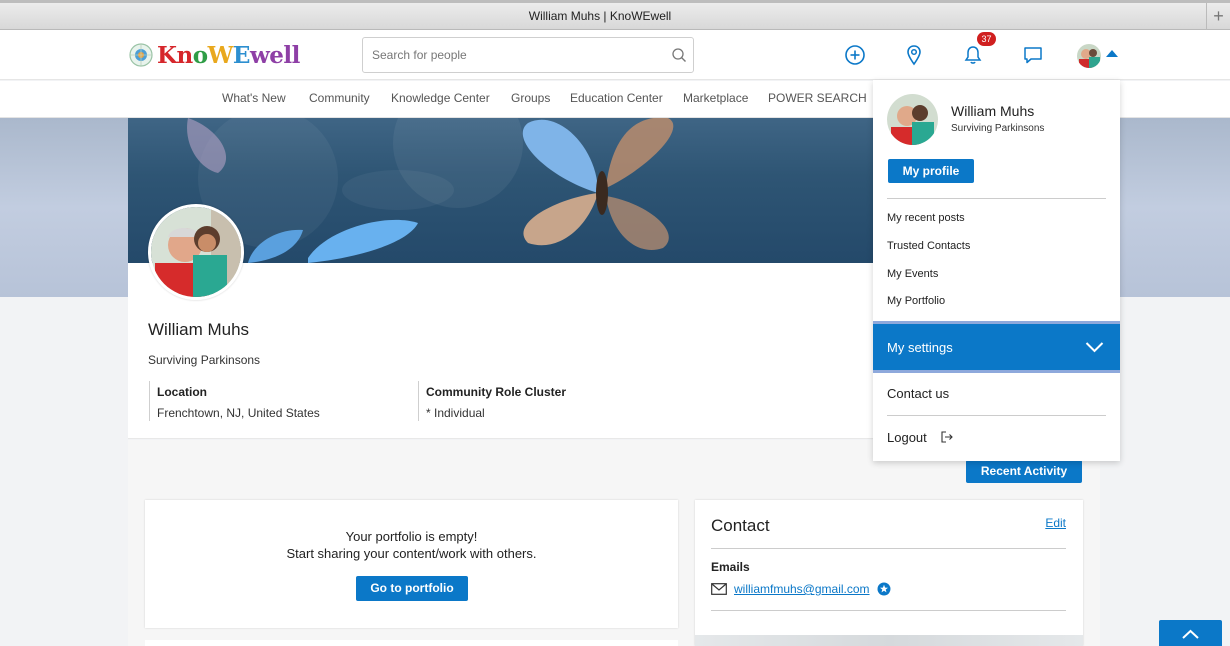 This screenshot has height=646, width=1230. Describe the element at coordinates (884, 589) in the screenshot. I see `verified-star-icon` at that location.